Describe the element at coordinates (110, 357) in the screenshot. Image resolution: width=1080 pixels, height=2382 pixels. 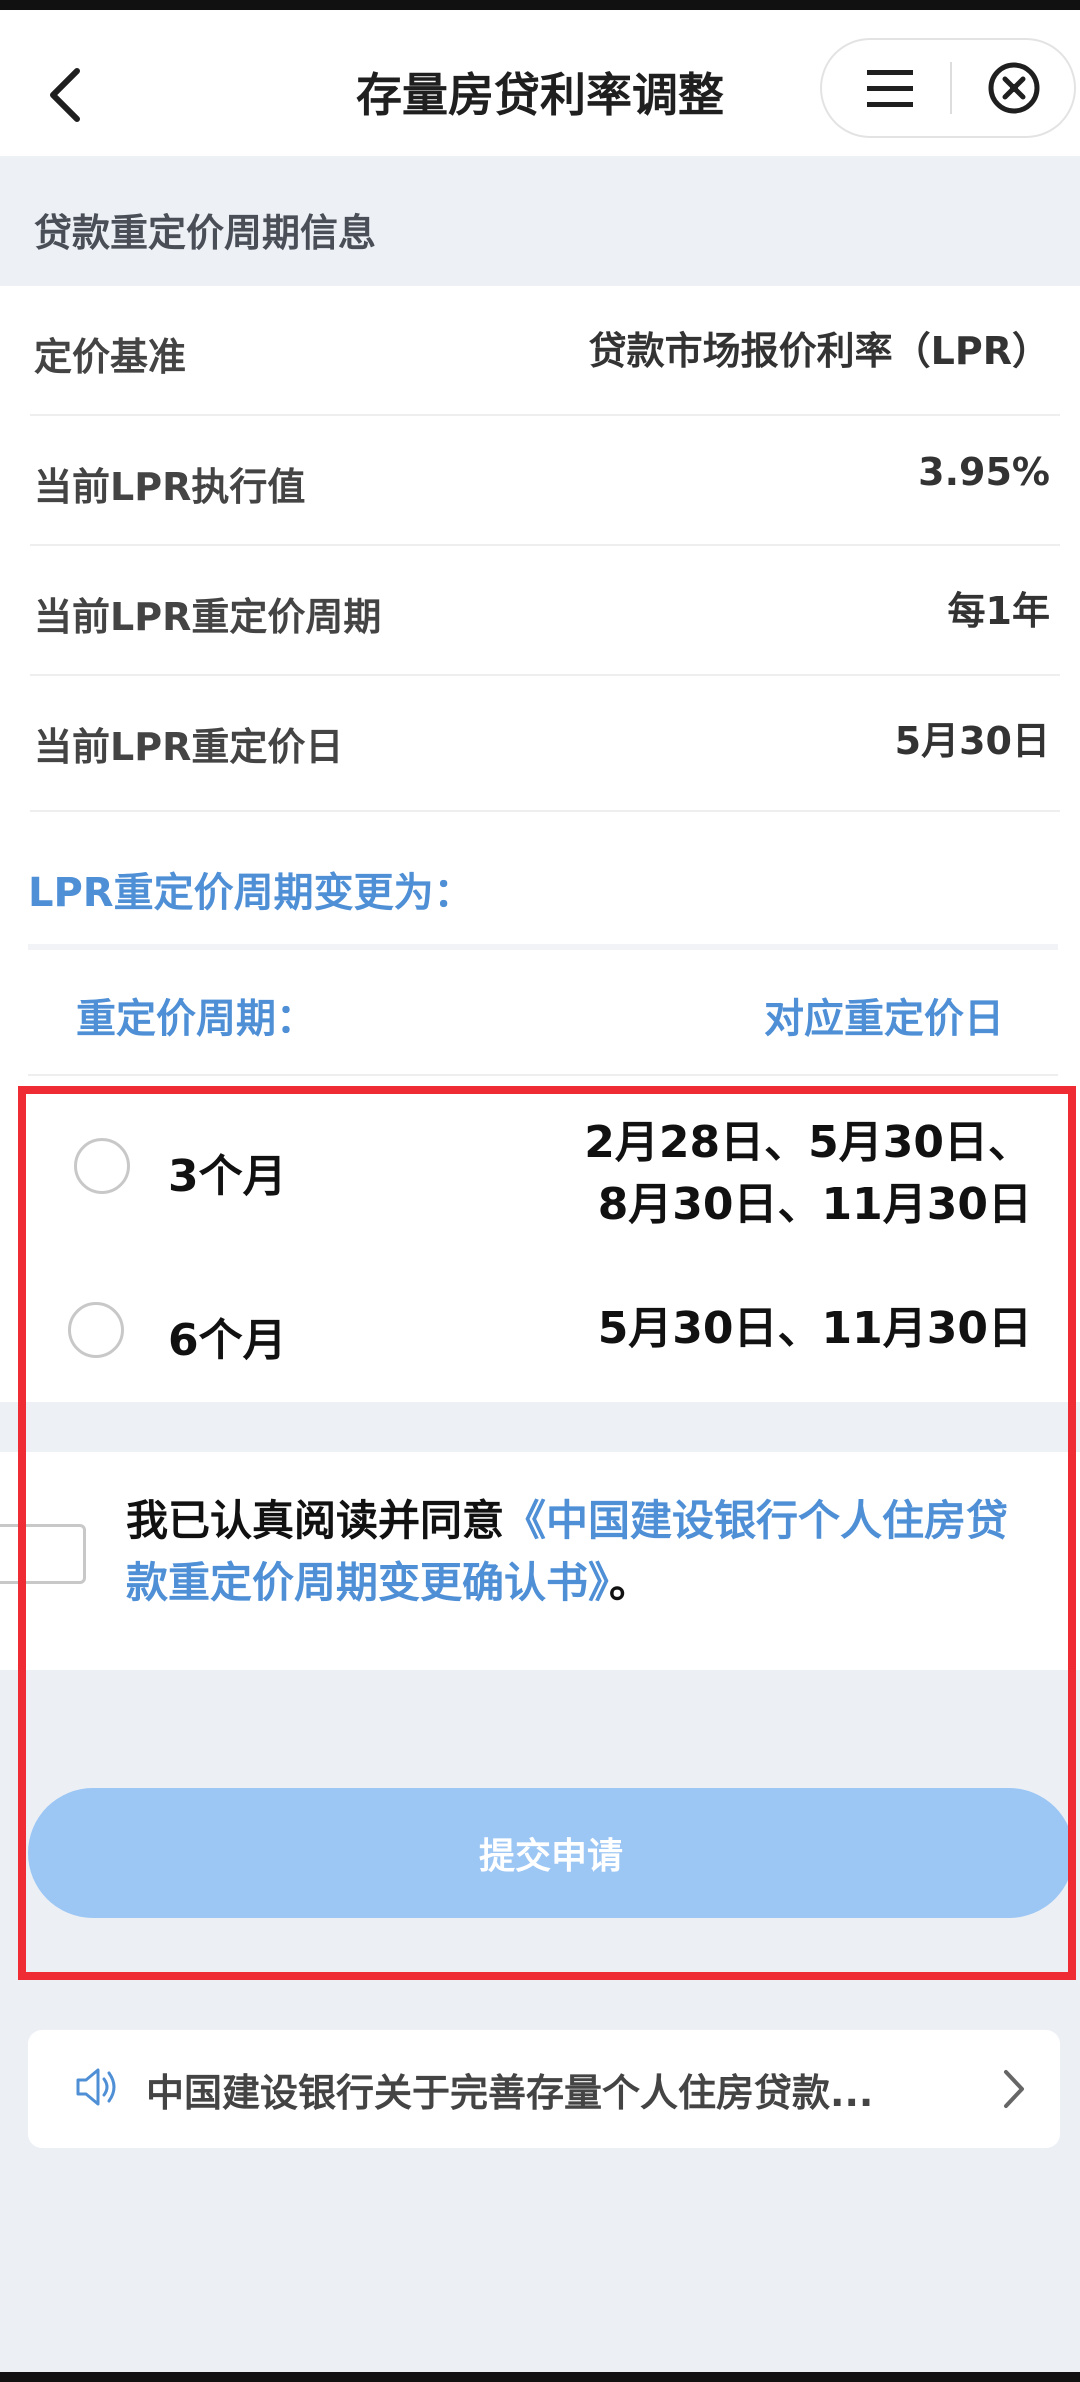
I see `info-label: 定价基准` at that location.